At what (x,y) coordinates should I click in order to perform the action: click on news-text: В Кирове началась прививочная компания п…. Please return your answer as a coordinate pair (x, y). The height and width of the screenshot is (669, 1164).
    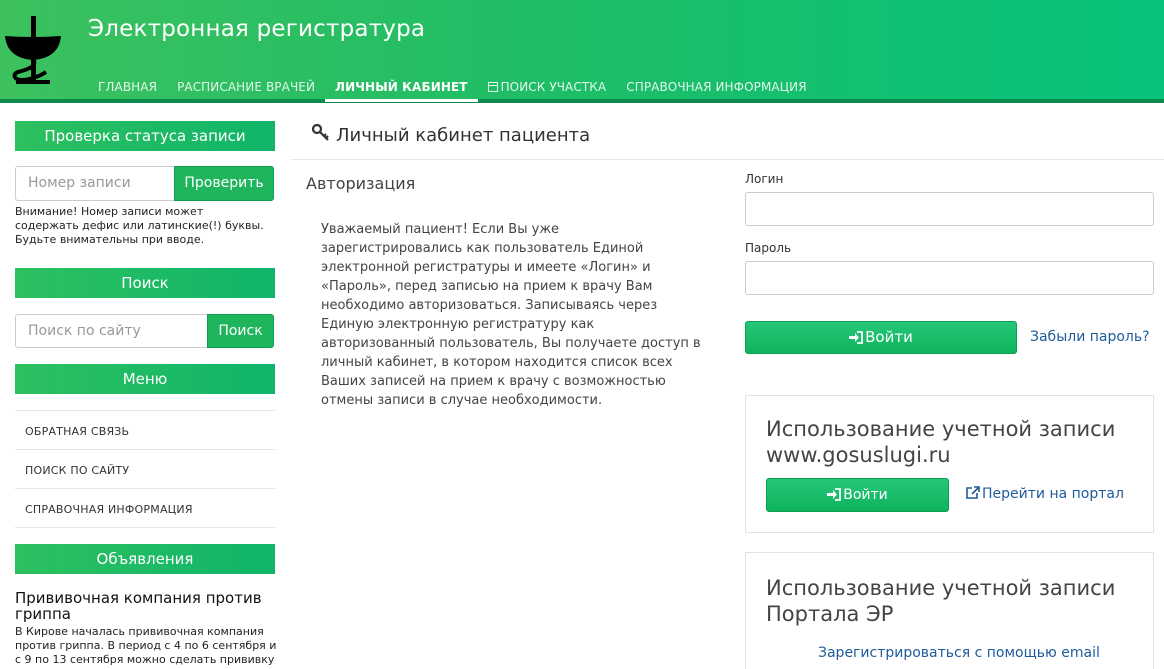
    Looking at the image, I should click on (146, 647).